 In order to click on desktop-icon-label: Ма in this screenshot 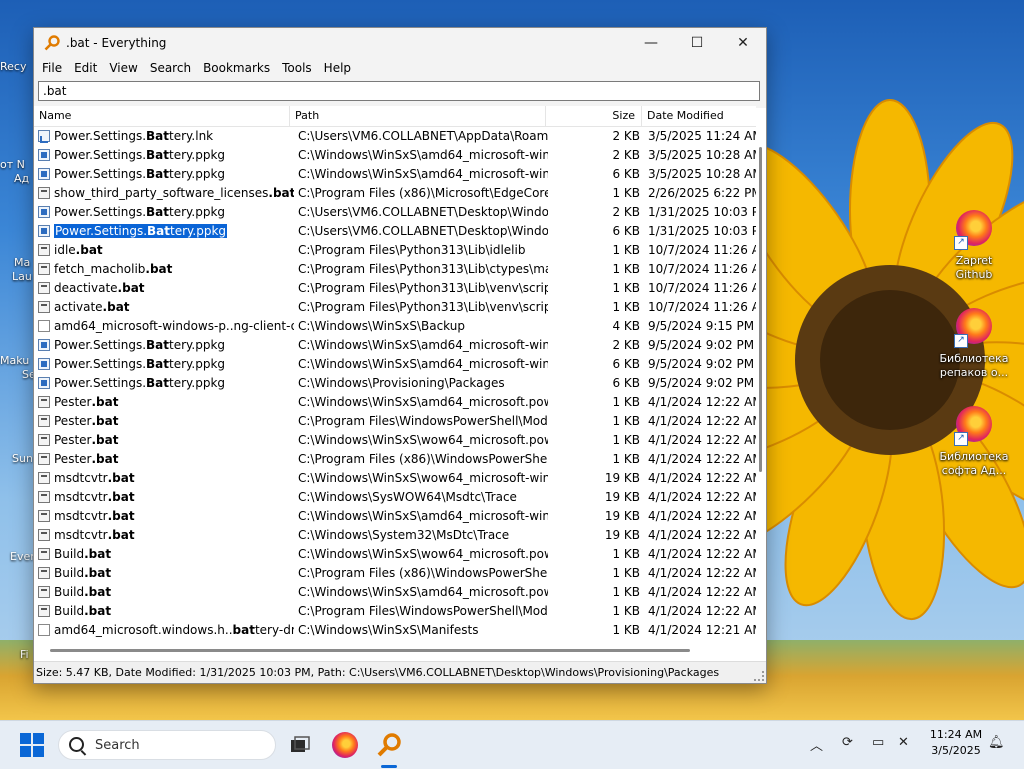, I will do `click(22, 262)`.